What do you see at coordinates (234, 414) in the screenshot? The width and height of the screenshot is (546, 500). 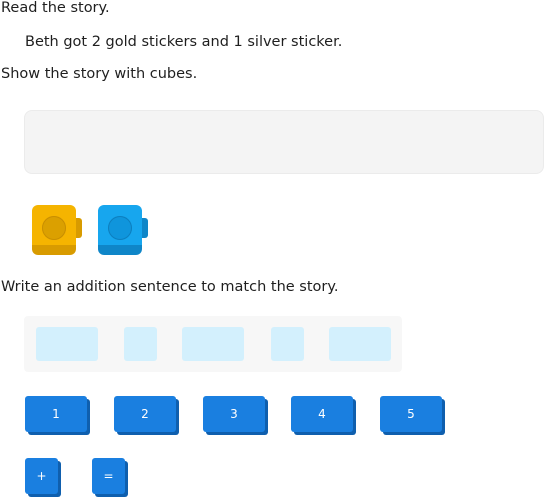 I see `number-tile-3: 3` at bounding box center [234, 414].